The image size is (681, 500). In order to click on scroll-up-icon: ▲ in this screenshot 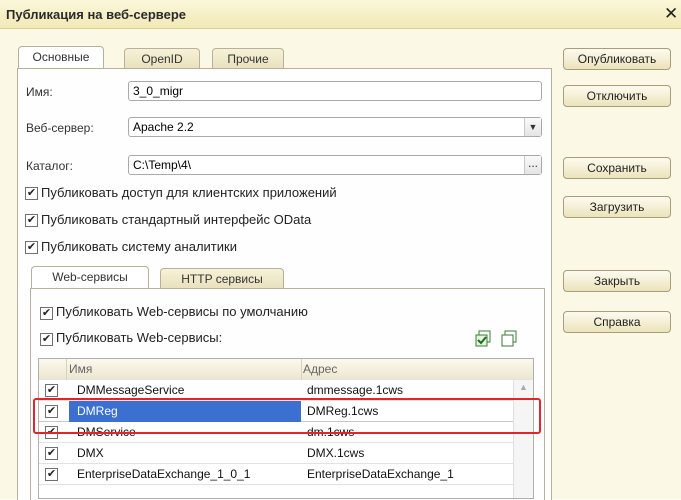, I will do `click(523, 387)`.